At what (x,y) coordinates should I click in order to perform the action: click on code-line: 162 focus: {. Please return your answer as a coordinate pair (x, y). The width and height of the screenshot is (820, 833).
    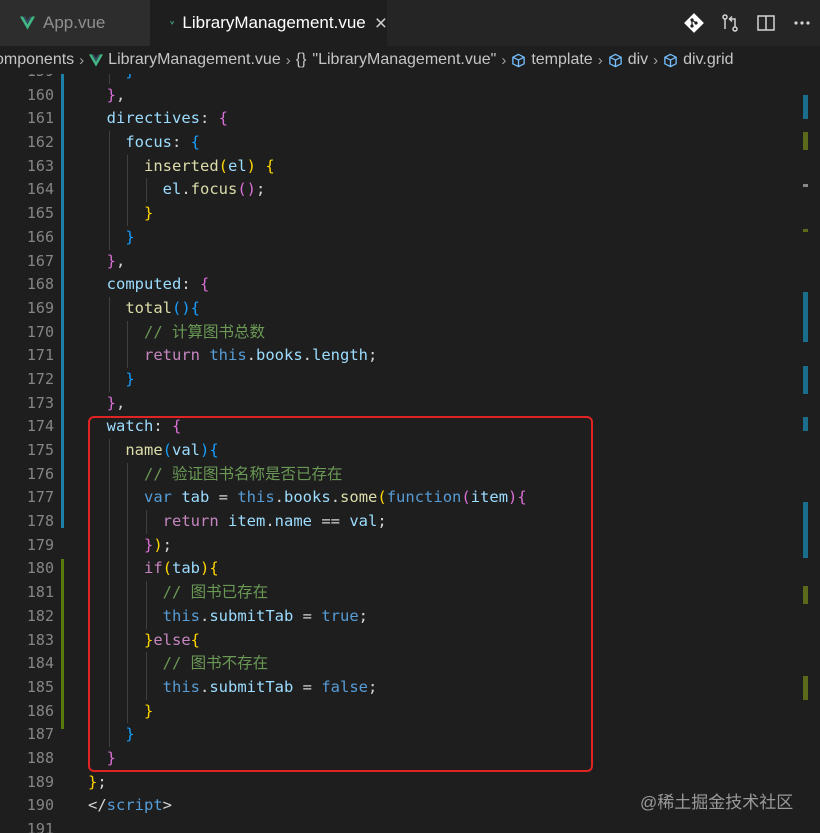
    Looking at the image, I should click on (410, 143).